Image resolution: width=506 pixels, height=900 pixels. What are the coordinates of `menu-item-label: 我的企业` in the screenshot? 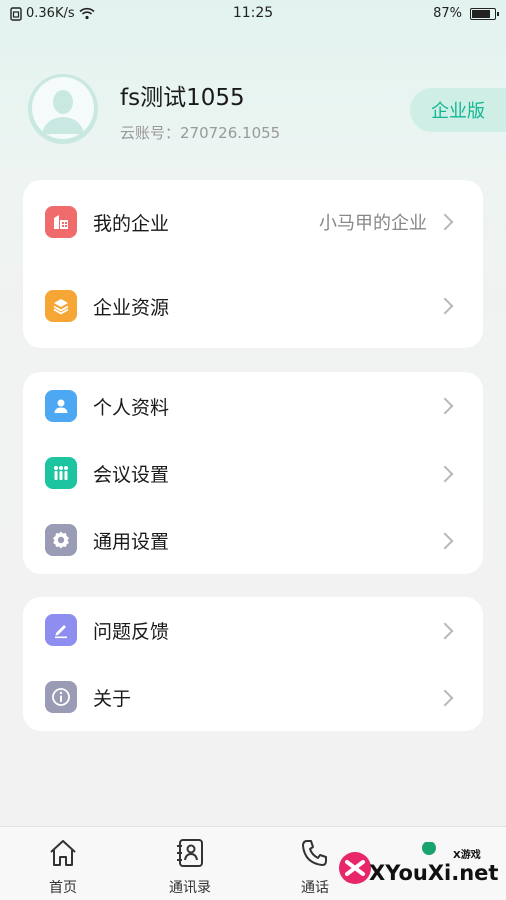 It's located at (131, 223).